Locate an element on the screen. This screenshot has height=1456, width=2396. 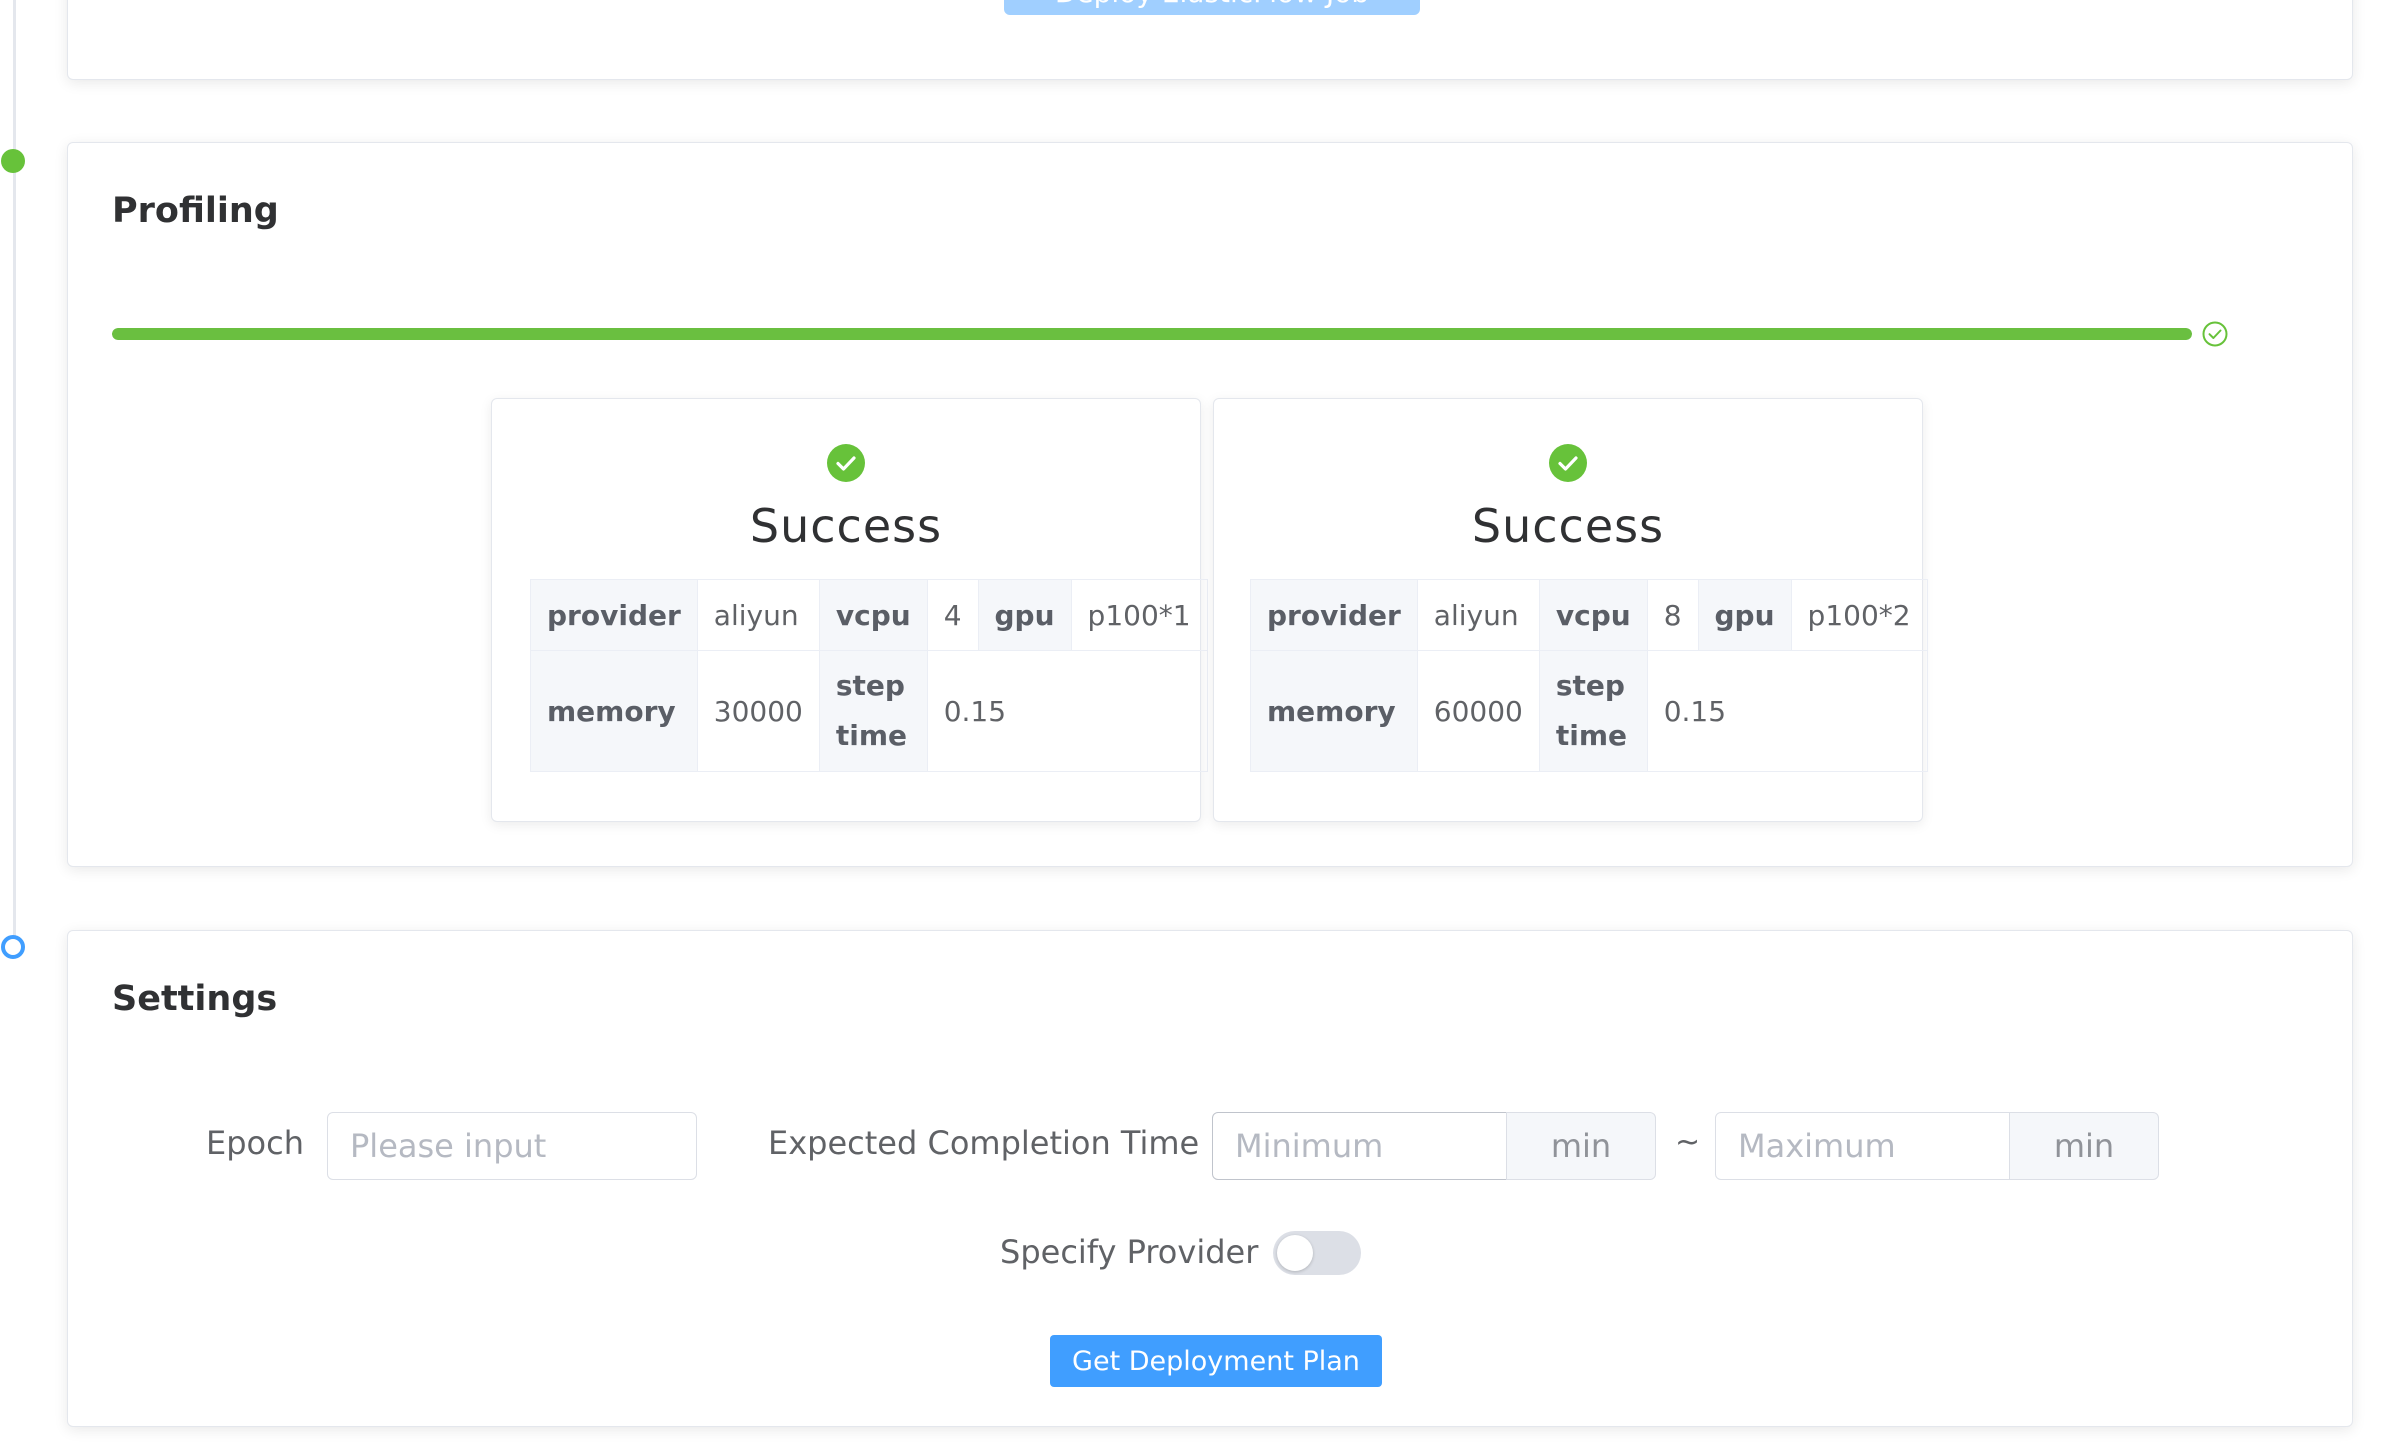
table-row: memory 30000 step time 0.15 is located at coordinates (869, 711).